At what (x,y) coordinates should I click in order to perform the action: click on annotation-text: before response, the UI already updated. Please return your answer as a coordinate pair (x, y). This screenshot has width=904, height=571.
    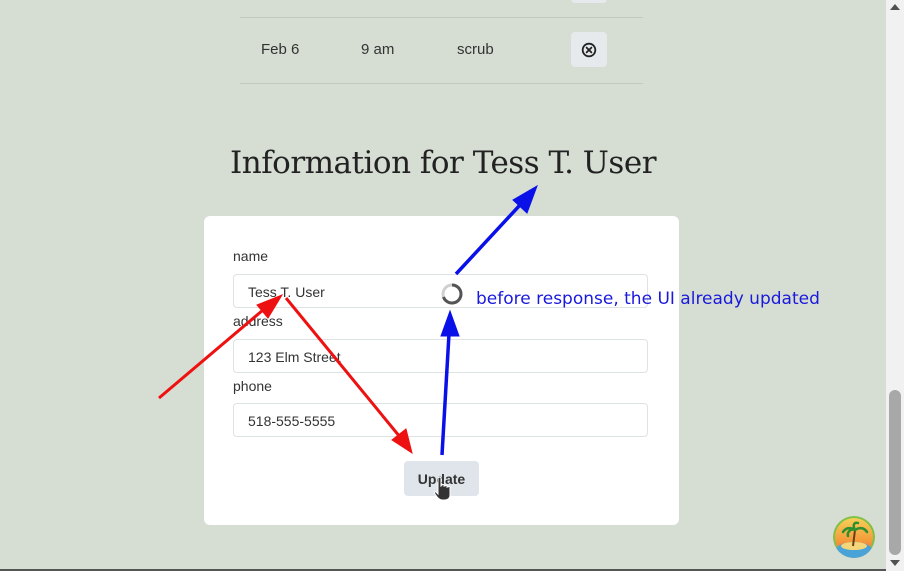
    Looking at the image, I should click on (648, 299).